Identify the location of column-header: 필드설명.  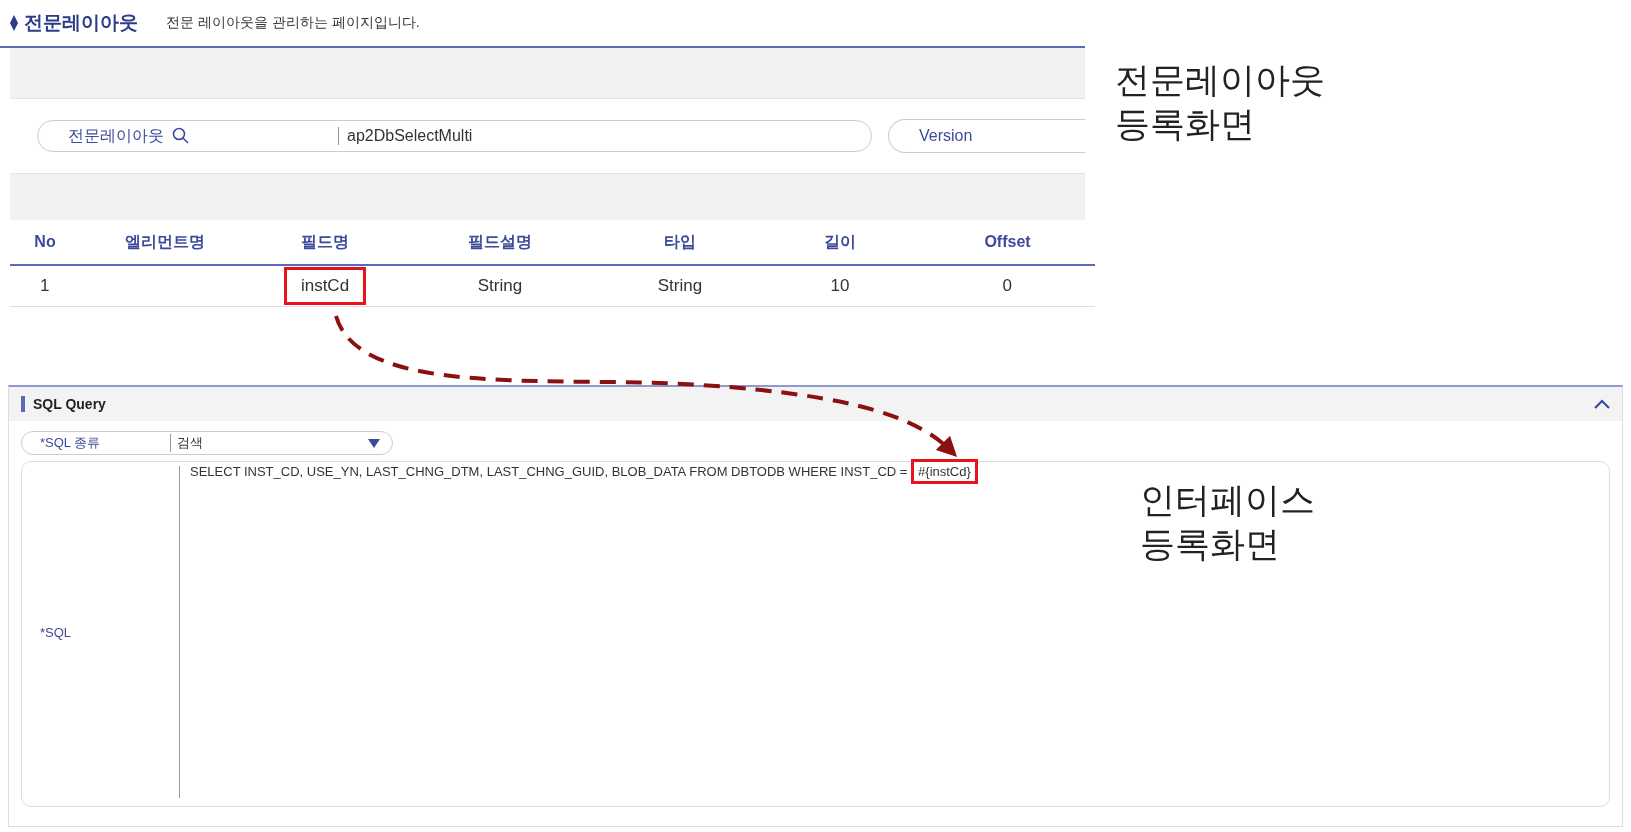
(500, 243).